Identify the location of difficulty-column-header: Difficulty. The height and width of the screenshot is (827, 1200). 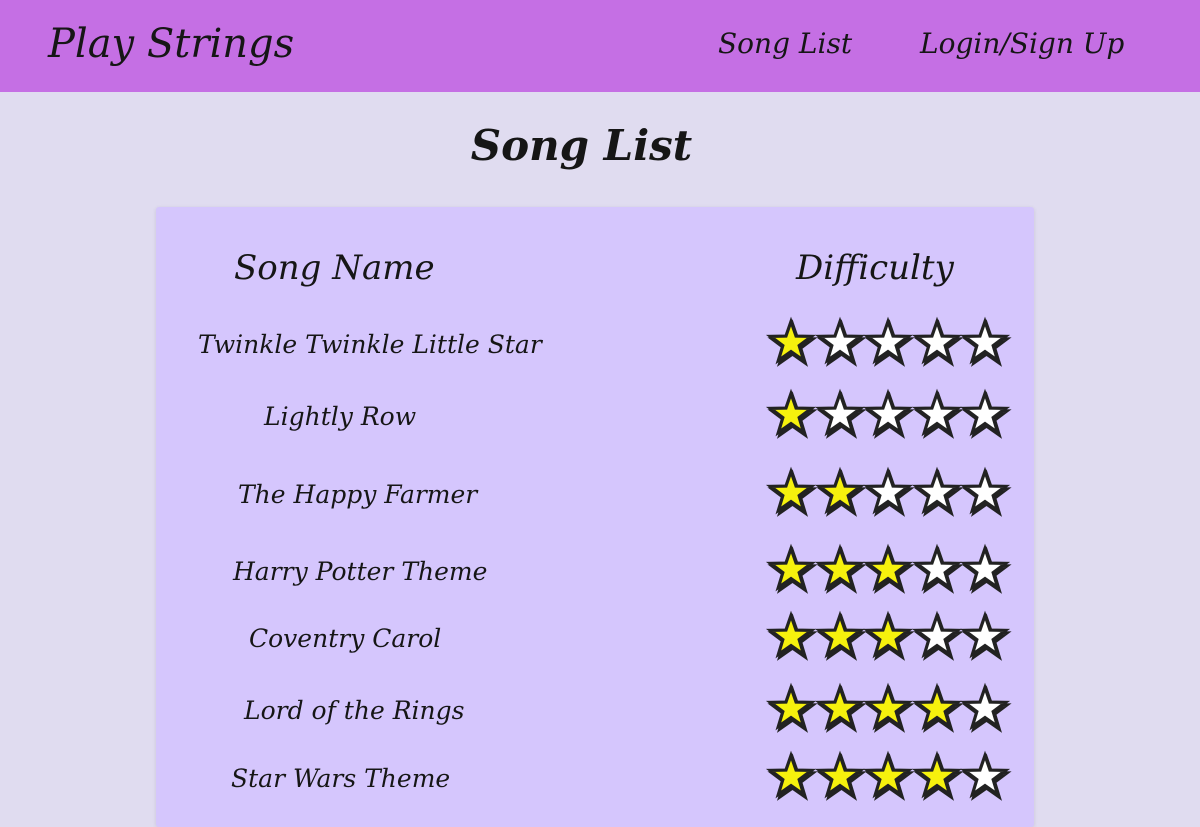
(875, 268).